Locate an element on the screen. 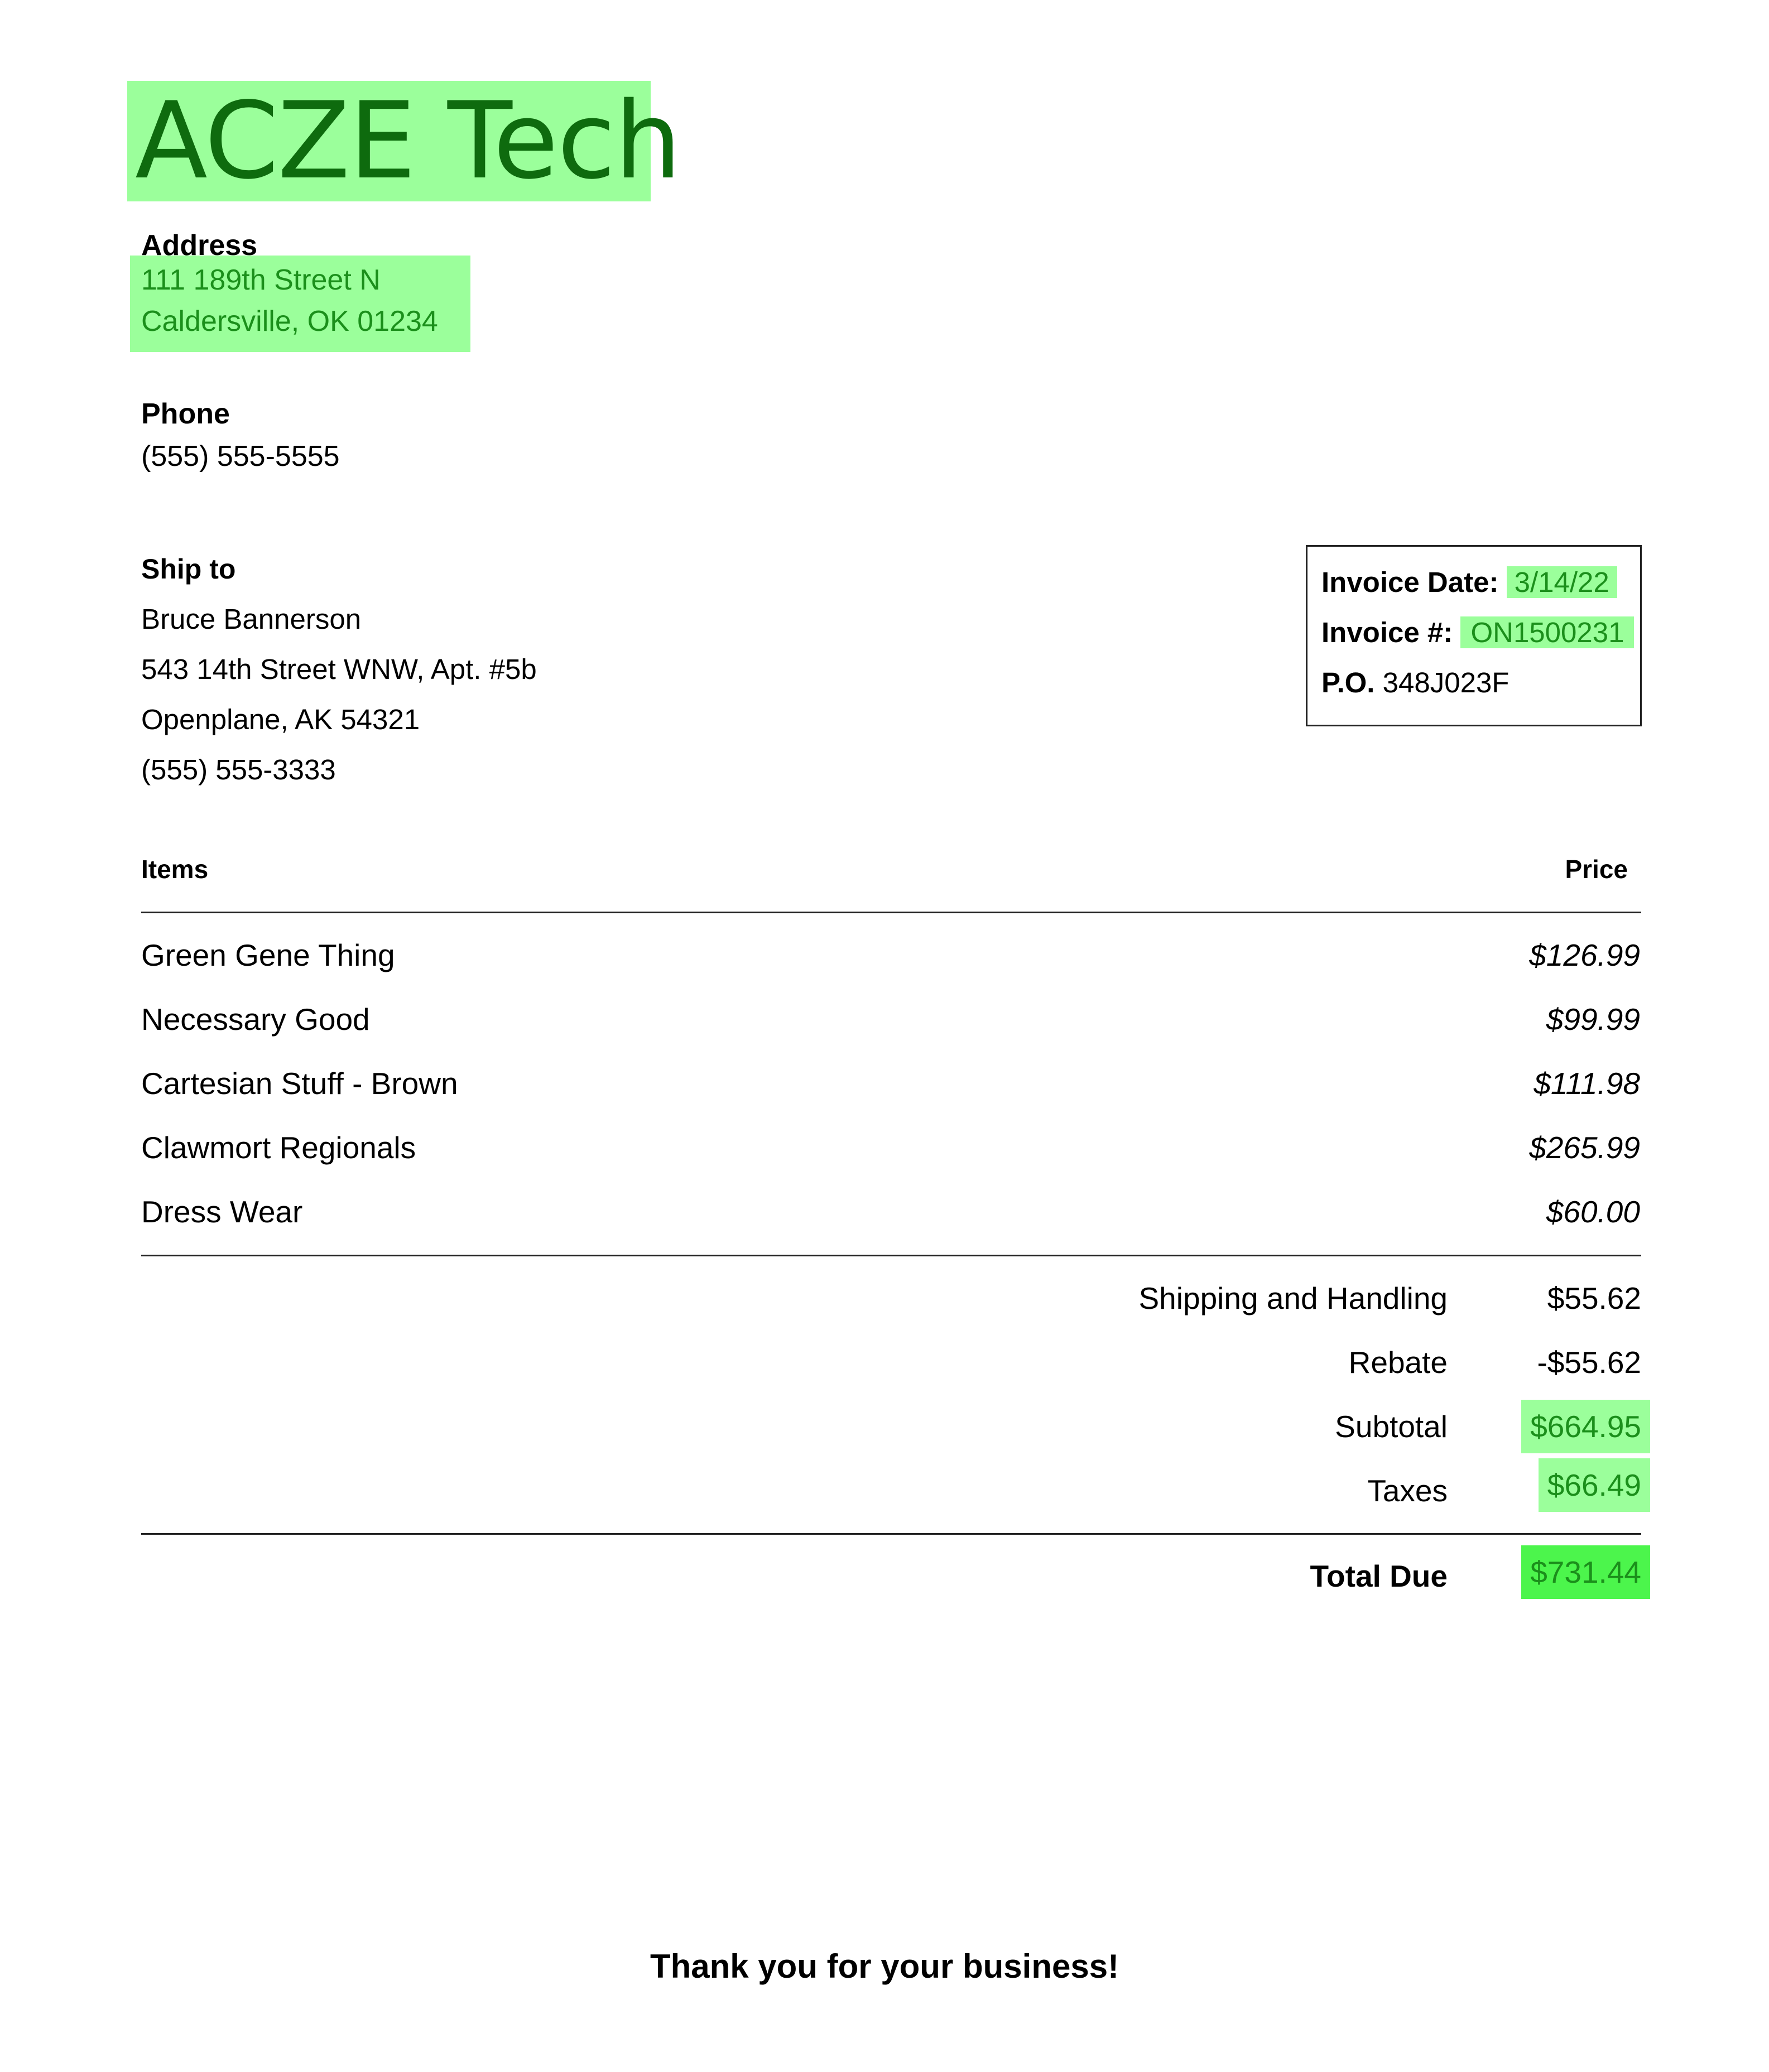 The width and height of the screenshot is (1769, 2072). phone-label: Phone is located at coordinates (185, 414).